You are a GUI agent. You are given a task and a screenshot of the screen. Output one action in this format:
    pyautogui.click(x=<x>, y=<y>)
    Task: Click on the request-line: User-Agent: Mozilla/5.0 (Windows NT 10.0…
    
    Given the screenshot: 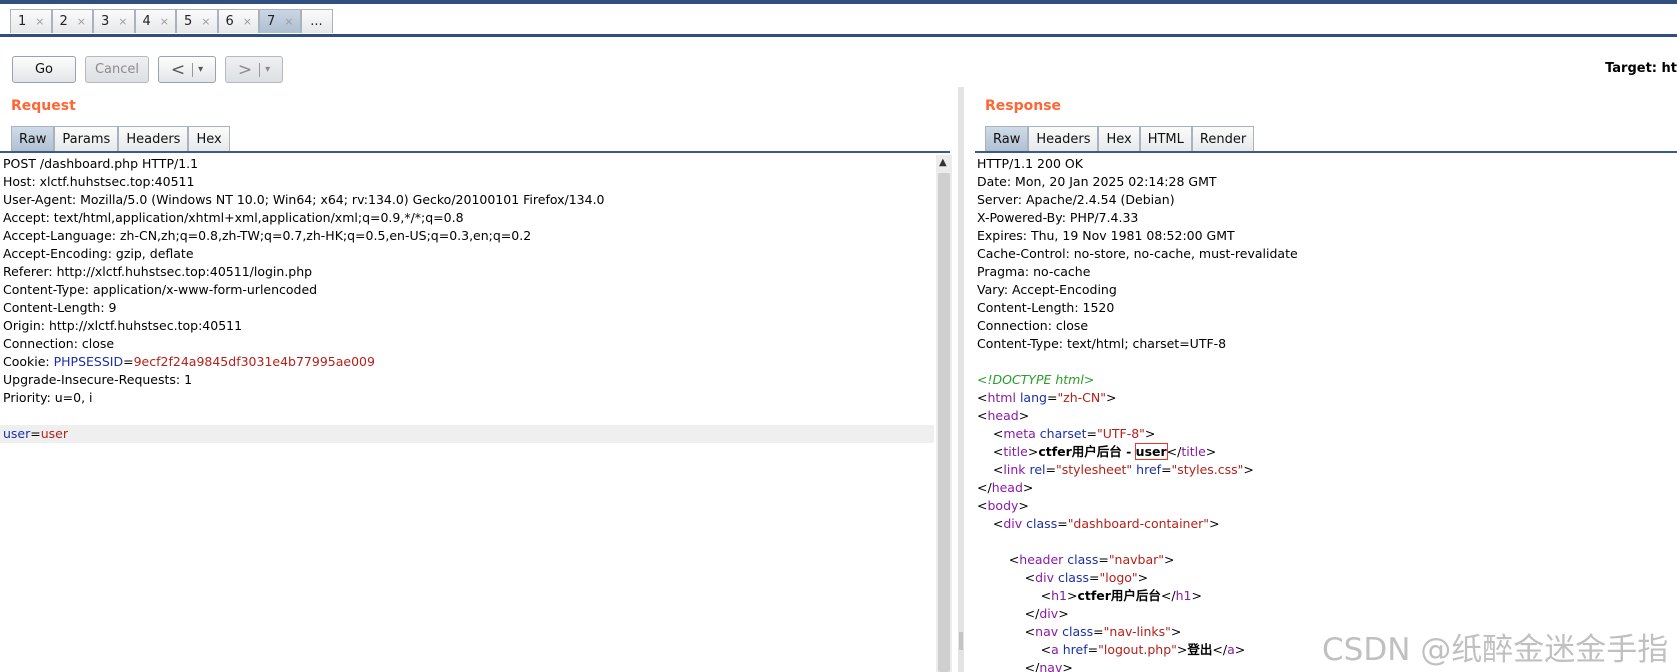 What is the action you would take?
    pyautogui.click(x=304, y=199)
    